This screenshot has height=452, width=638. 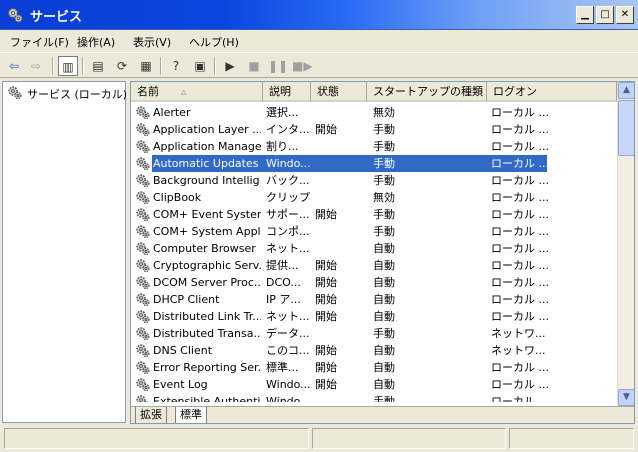 I want to click on window-title: サービス, so click(x=56, y=17).